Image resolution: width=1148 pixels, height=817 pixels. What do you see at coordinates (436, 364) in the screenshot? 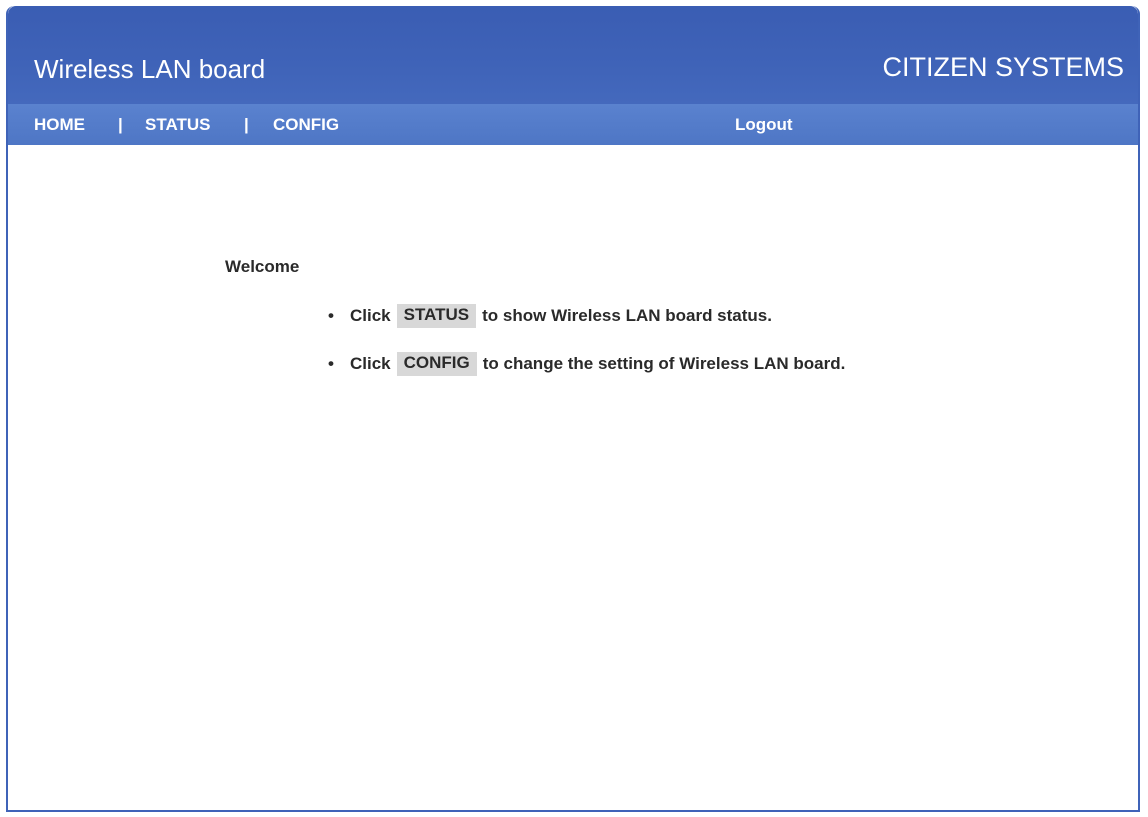
I see `config-inline-button: CONFIG` at bounding box center [436, 364].